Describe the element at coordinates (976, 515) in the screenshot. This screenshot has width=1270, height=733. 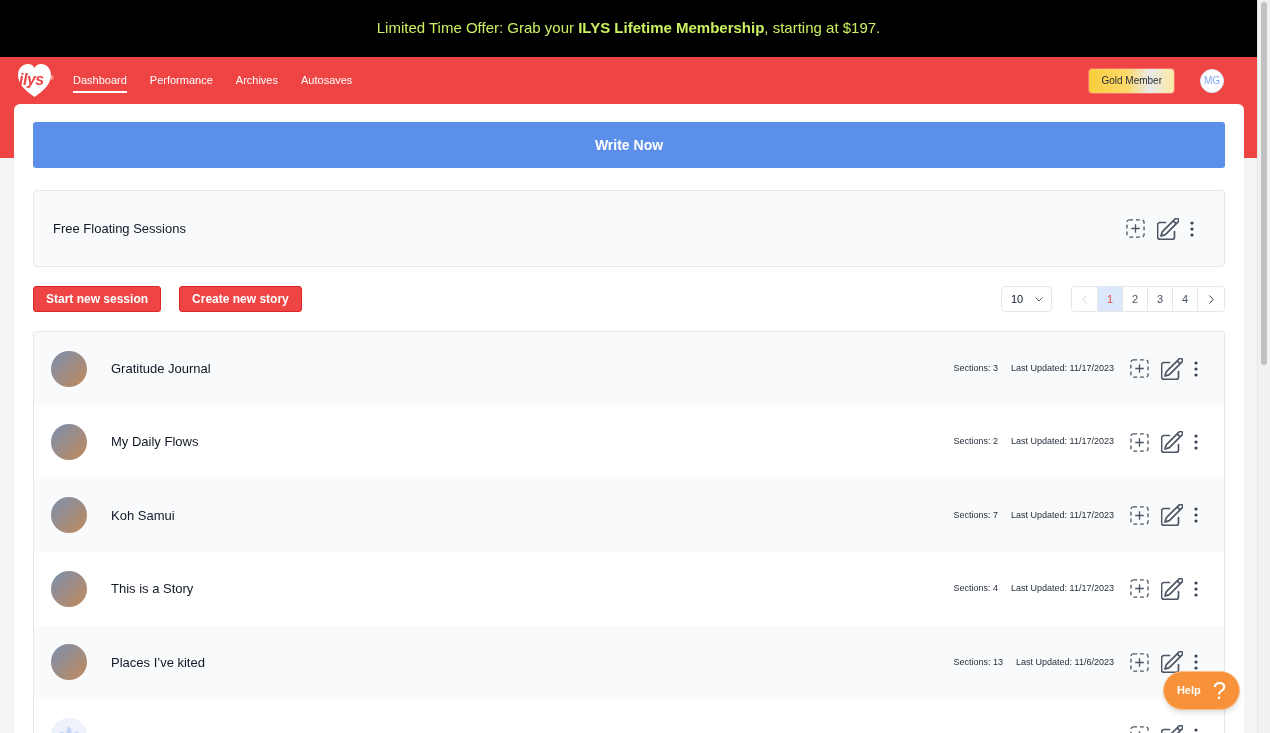
I see `sections-count: Sections: 7` at that location.